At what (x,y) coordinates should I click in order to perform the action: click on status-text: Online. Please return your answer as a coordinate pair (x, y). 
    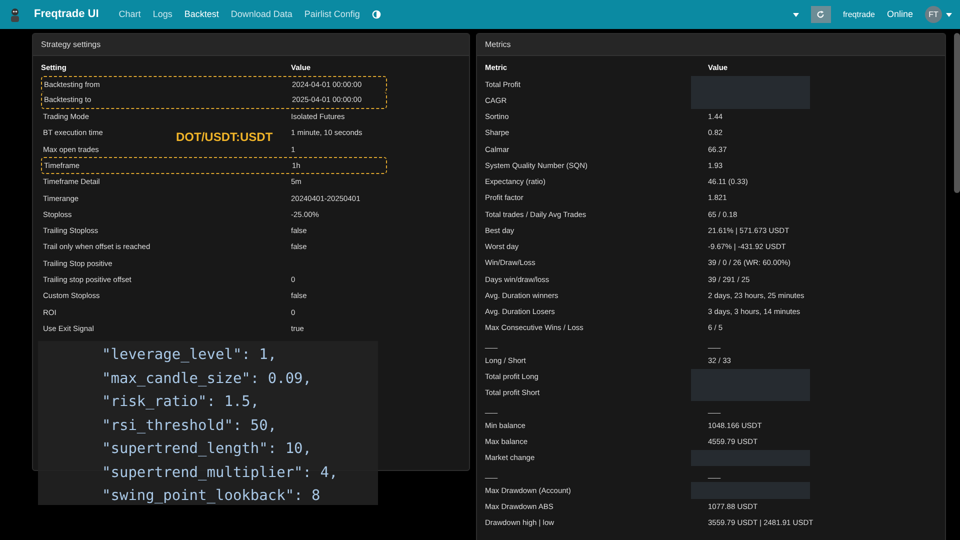
    Looking at the image, I should click on (899, 14).